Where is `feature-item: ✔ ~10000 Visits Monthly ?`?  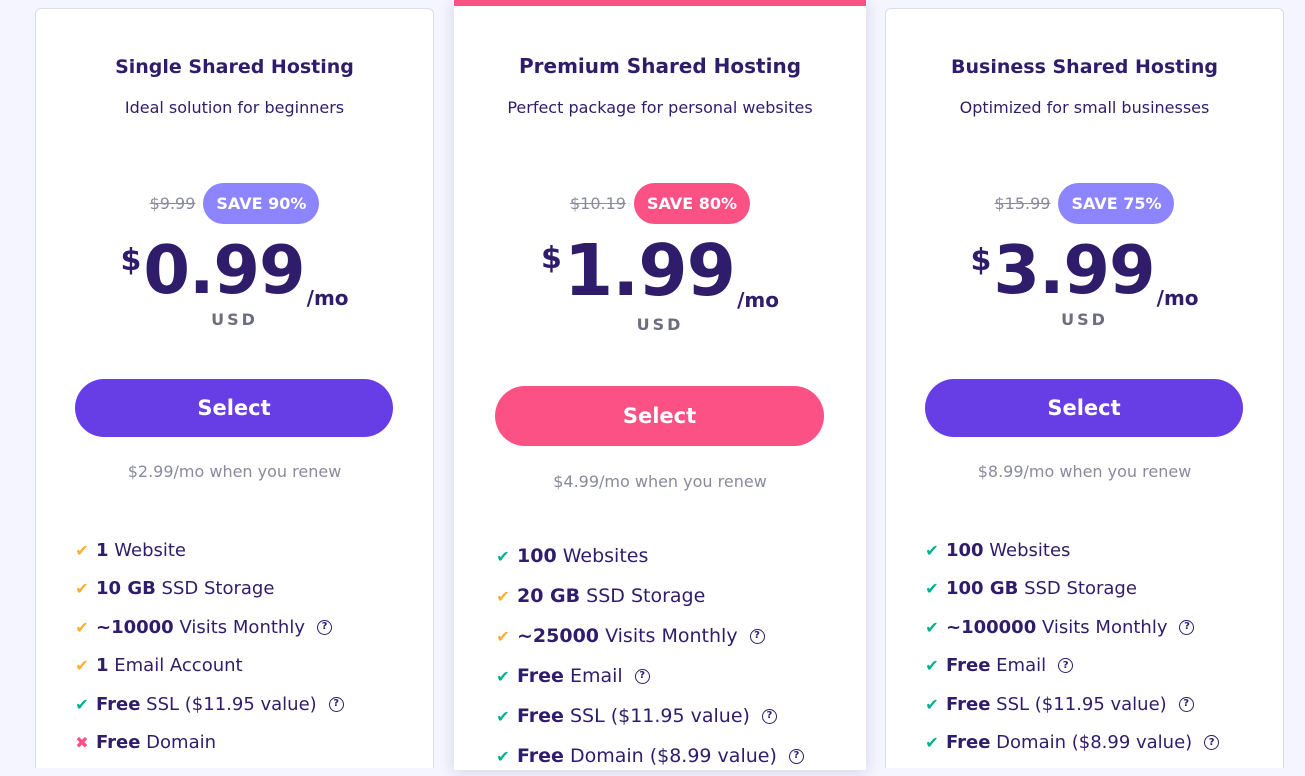 feature-item: ✔ ~10000 Visits Monthly ? is located at coordinates (209, 627).